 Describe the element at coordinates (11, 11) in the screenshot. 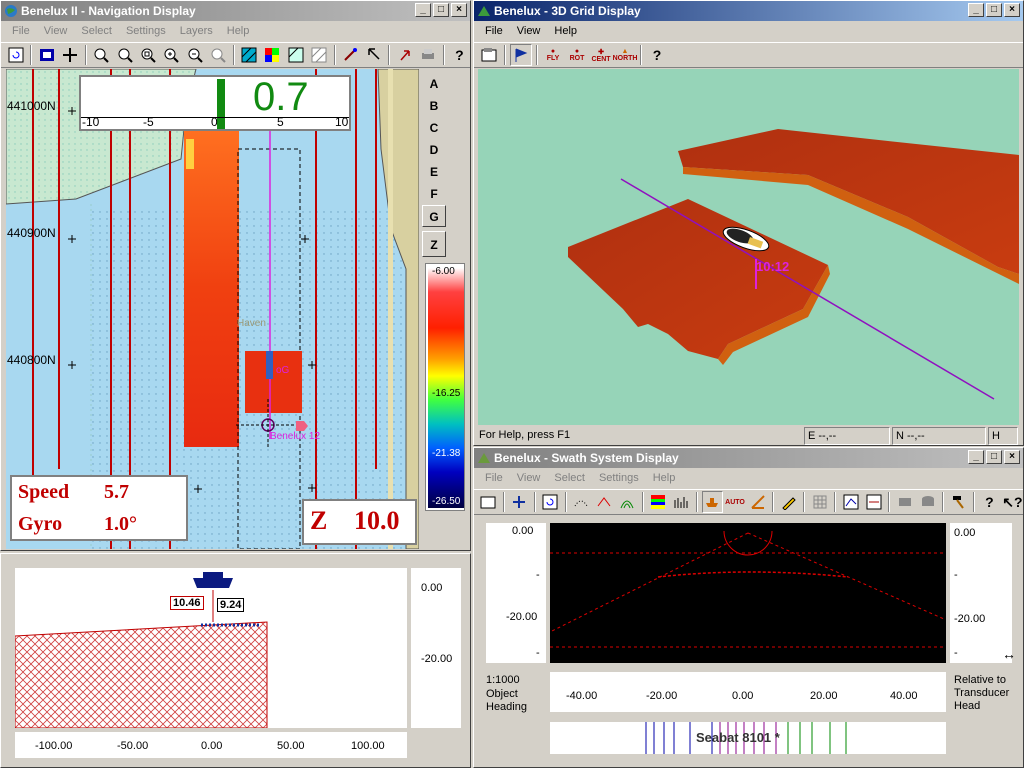

I see `globe-icon` at that location.